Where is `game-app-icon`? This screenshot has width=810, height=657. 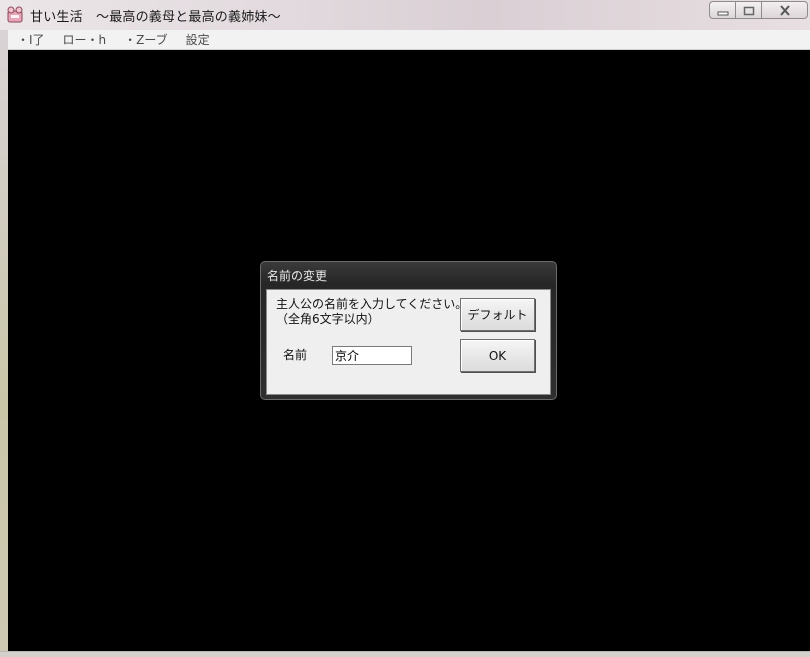 game-app-icon is located at coordinates (15, 14).